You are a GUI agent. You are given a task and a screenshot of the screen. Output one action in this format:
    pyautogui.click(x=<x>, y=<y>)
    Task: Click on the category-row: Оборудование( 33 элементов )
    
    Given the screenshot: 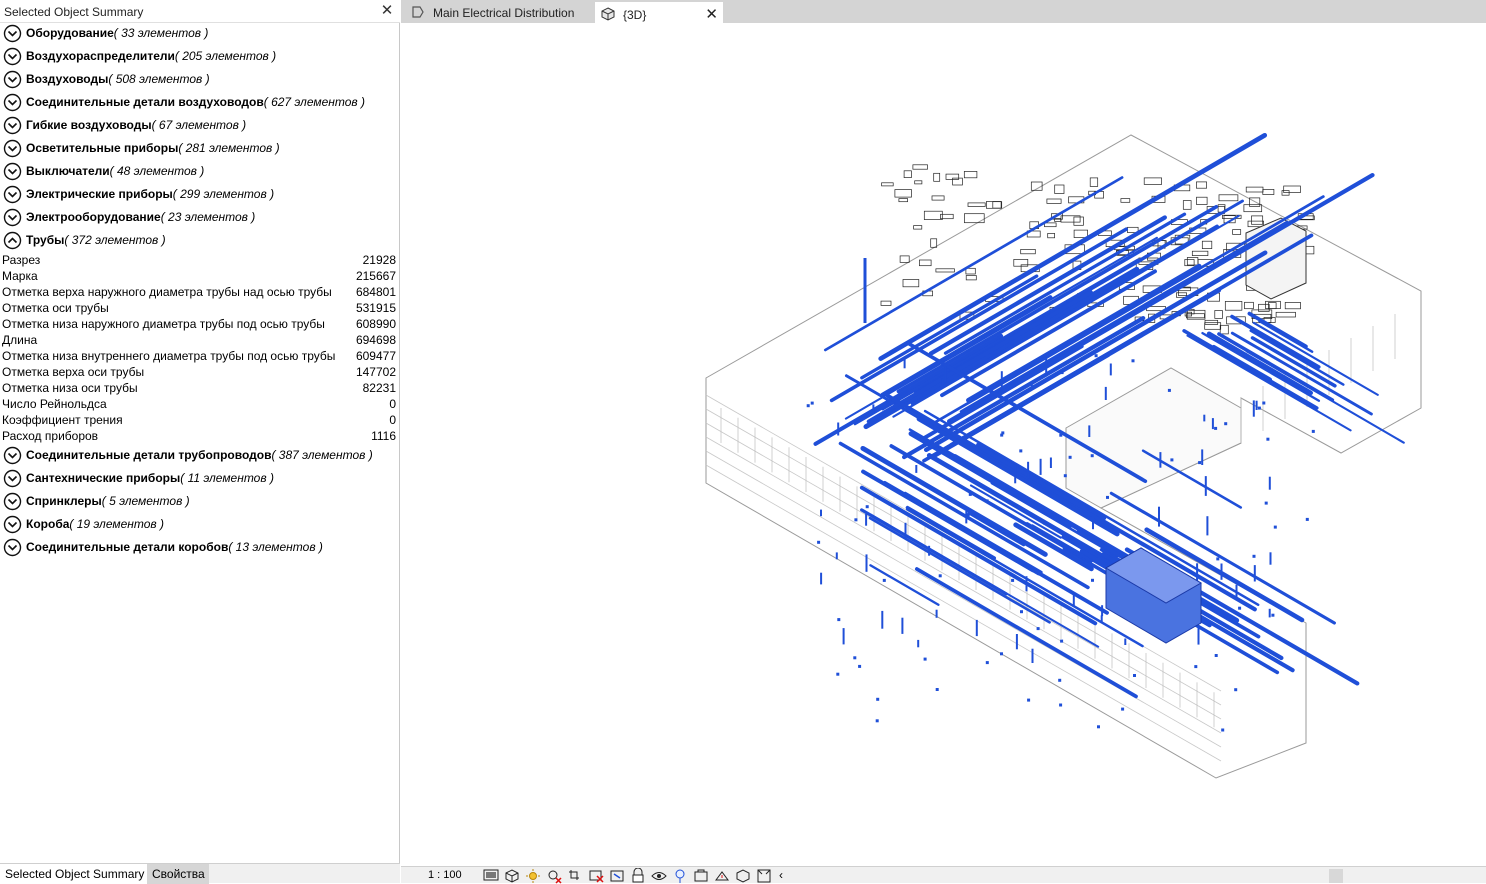 What is the action you would take?
    pyautogui.click(x=200, y=33)
    